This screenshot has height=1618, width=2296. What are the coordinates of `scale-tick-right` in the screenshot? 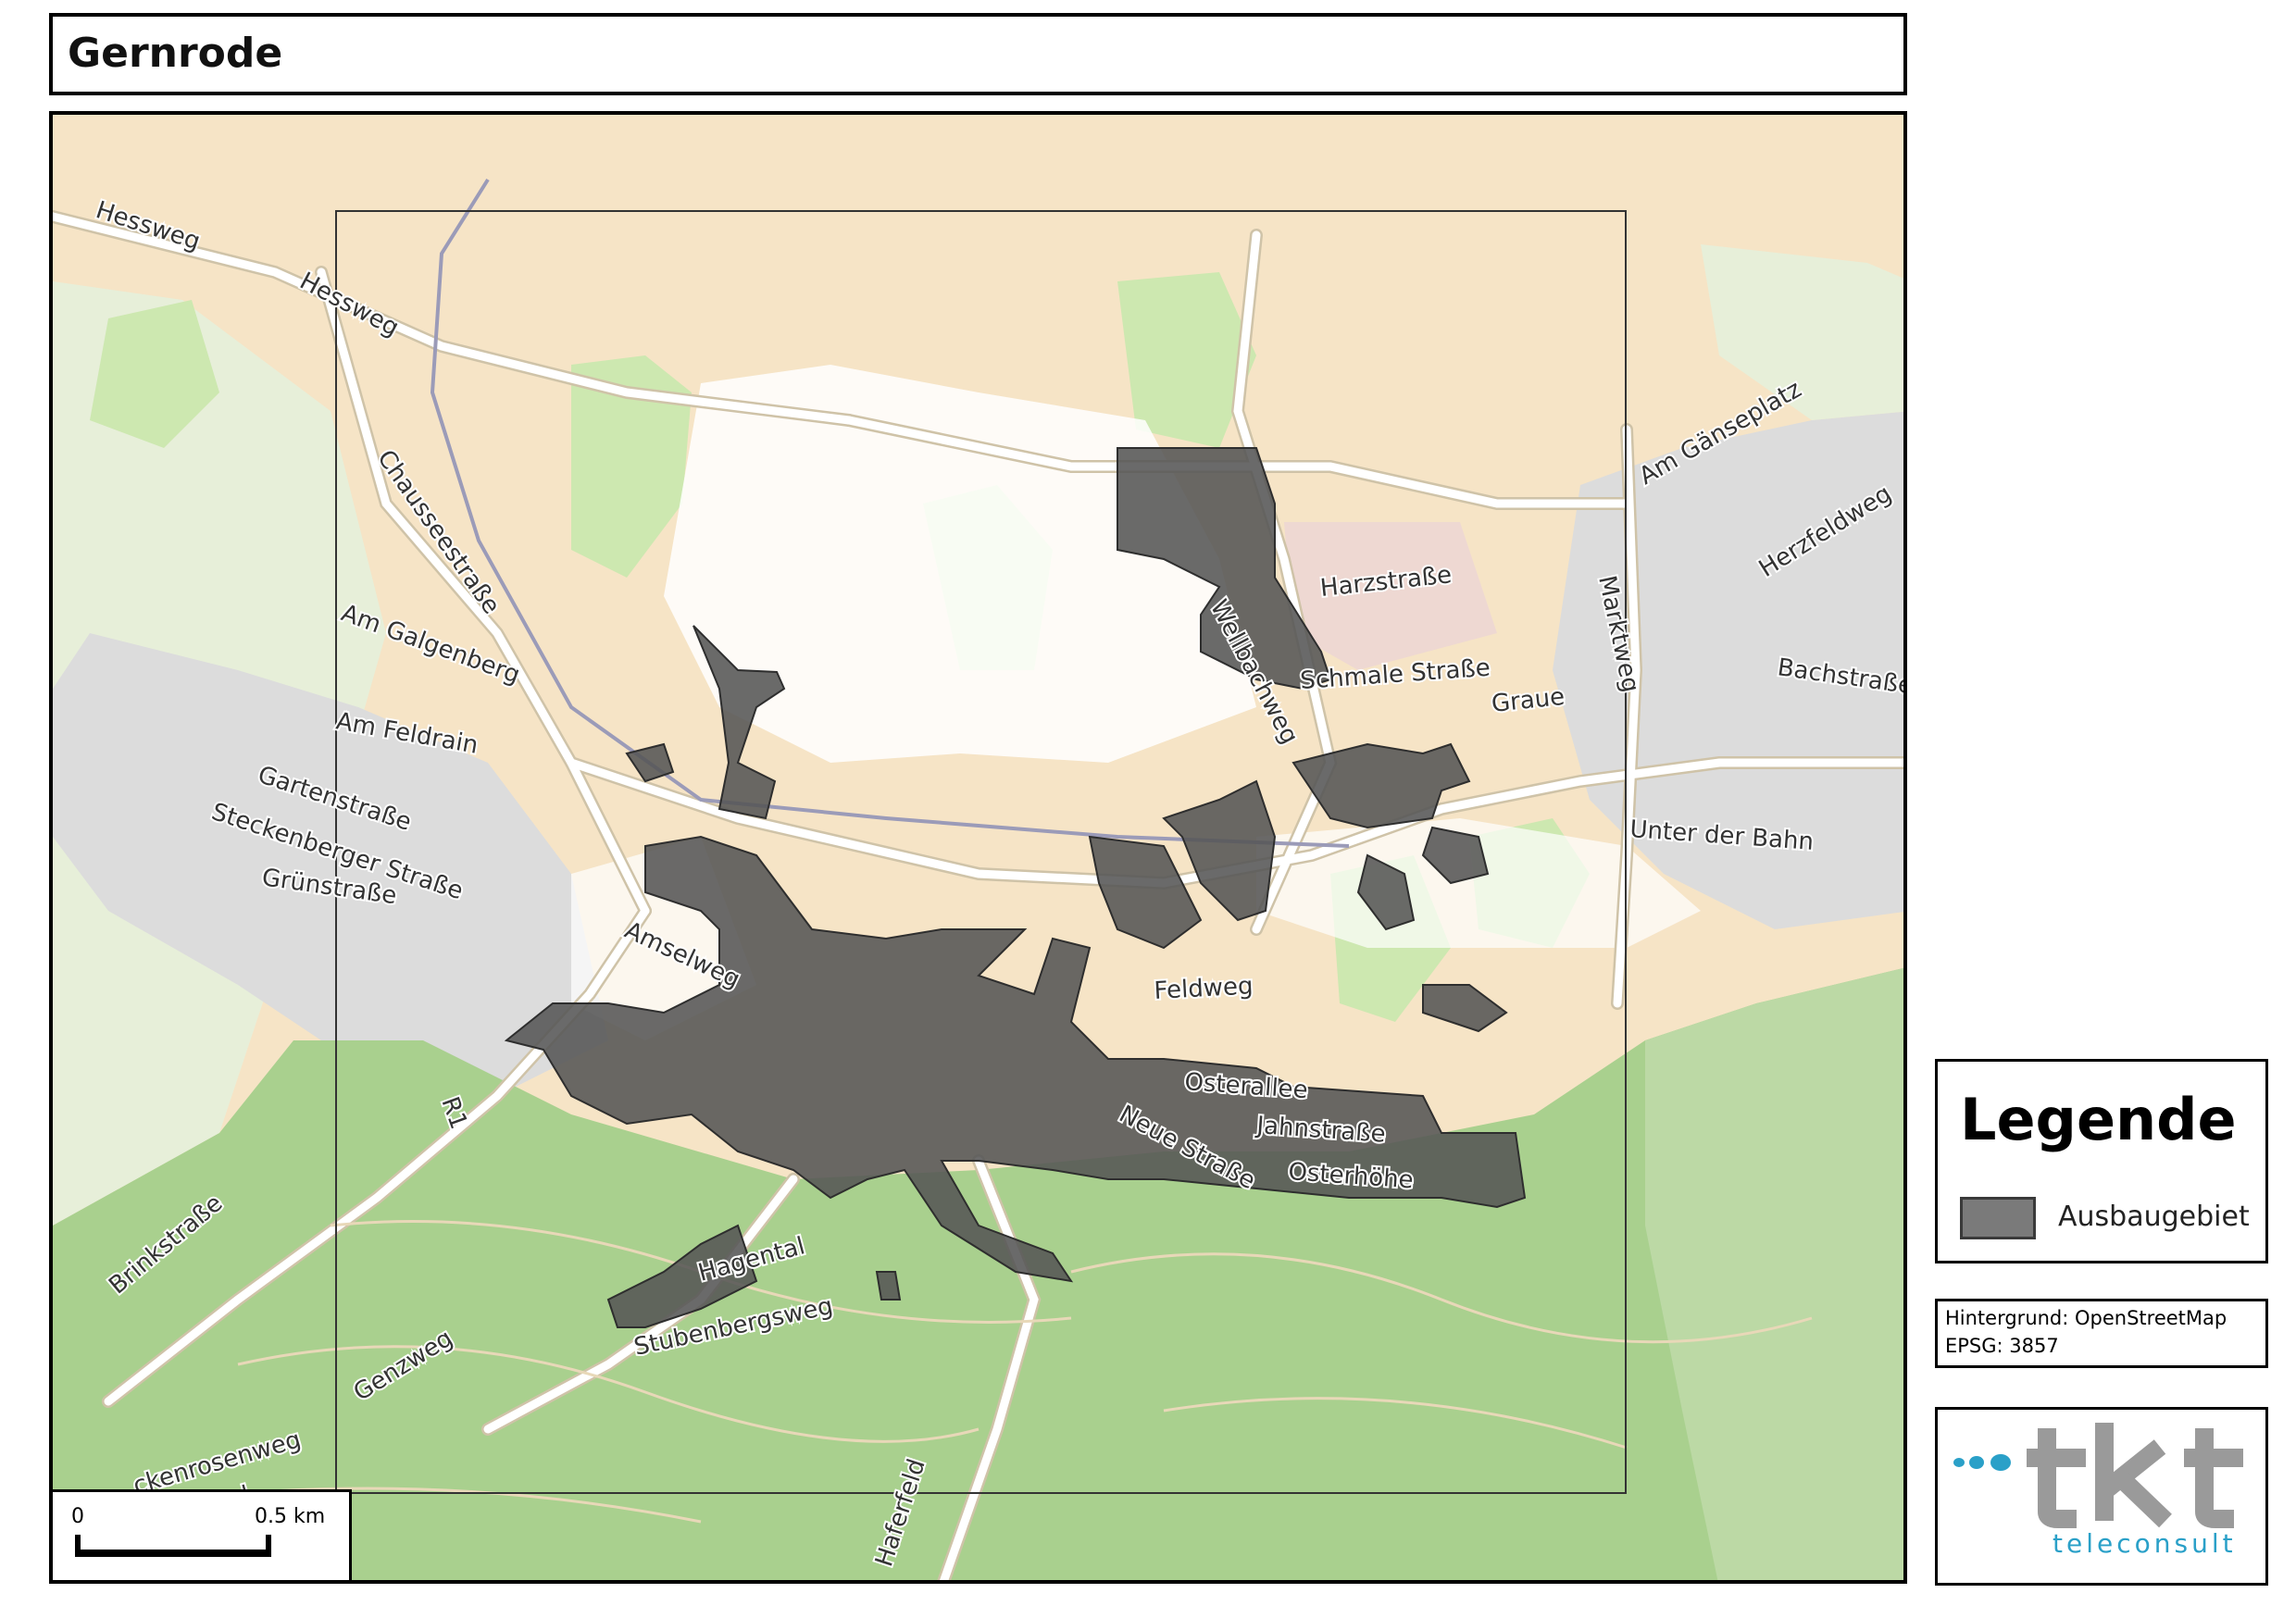 It's located at (268, 1546).